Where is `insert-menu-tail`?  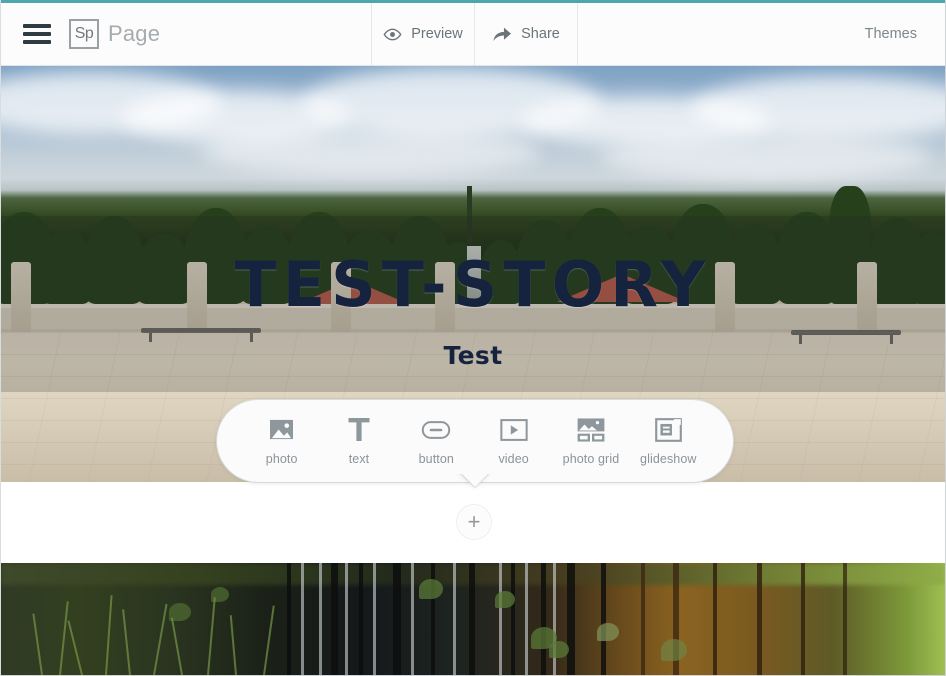 insert-menu-tail is located at coordinates (475, 486).